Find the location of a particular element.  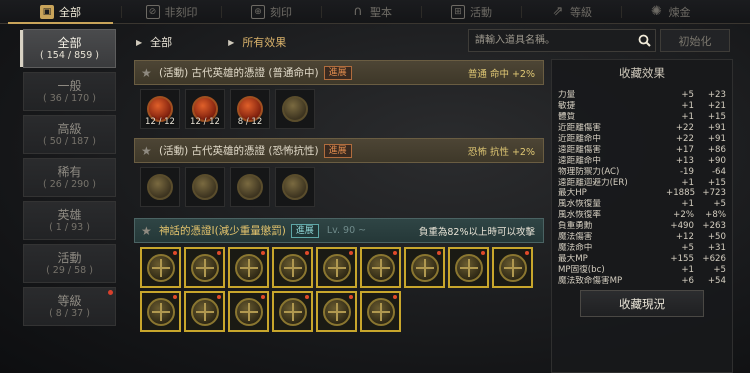

stat-value-max: +86 is located at coordinates (716, 149).